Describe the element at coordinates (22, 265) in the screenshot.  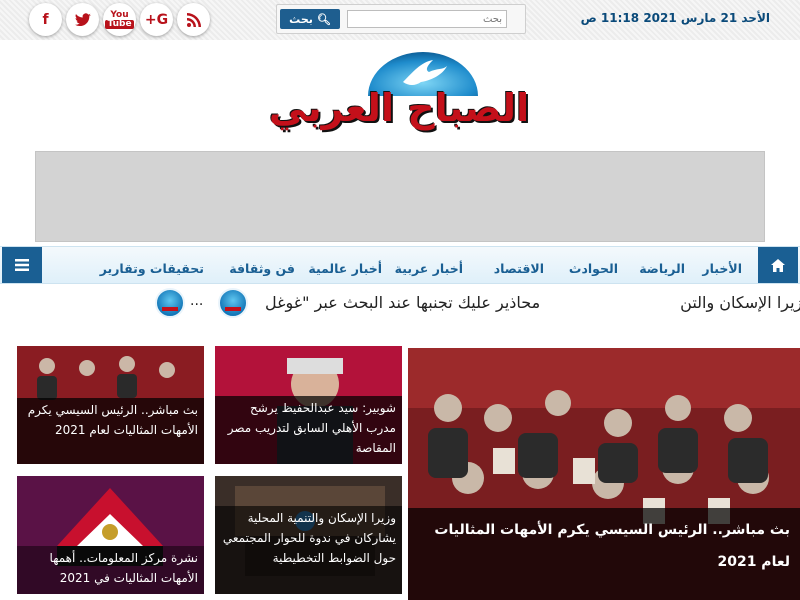
I see `menu-icon` at that location.